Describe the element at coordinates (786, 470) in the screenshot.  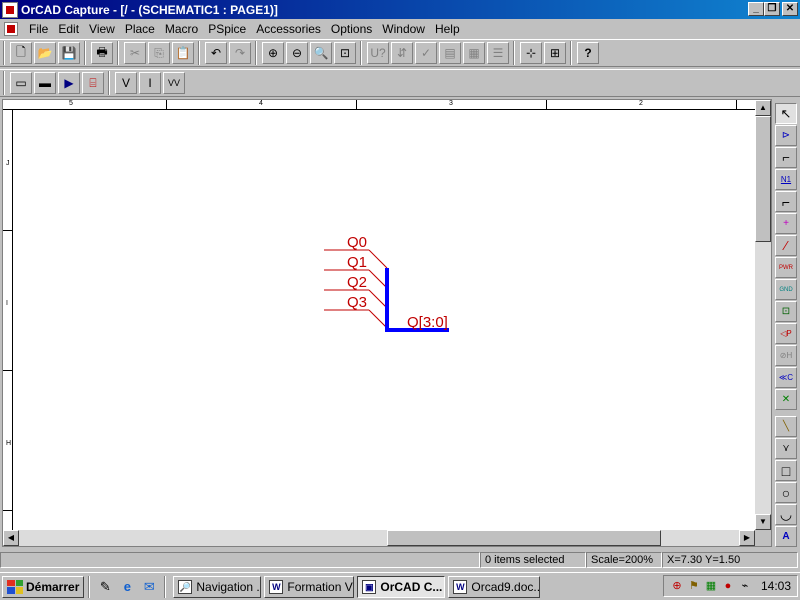
I see `place-rectangle-icon: □` at that location.